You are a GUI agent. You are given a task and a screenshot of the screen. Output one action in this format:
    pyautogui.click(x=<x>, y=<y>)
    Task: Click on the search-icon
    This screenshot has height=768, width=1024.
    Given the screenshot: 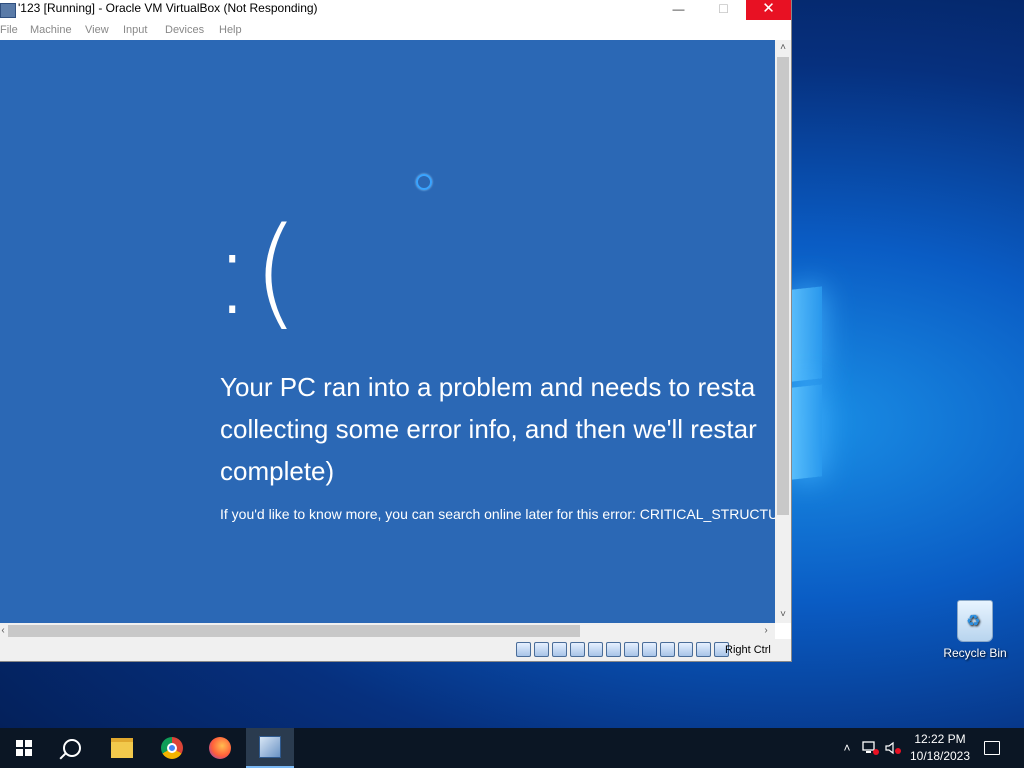 What is the action you would take?
    pyautogui.click(x=72, y=748)
    